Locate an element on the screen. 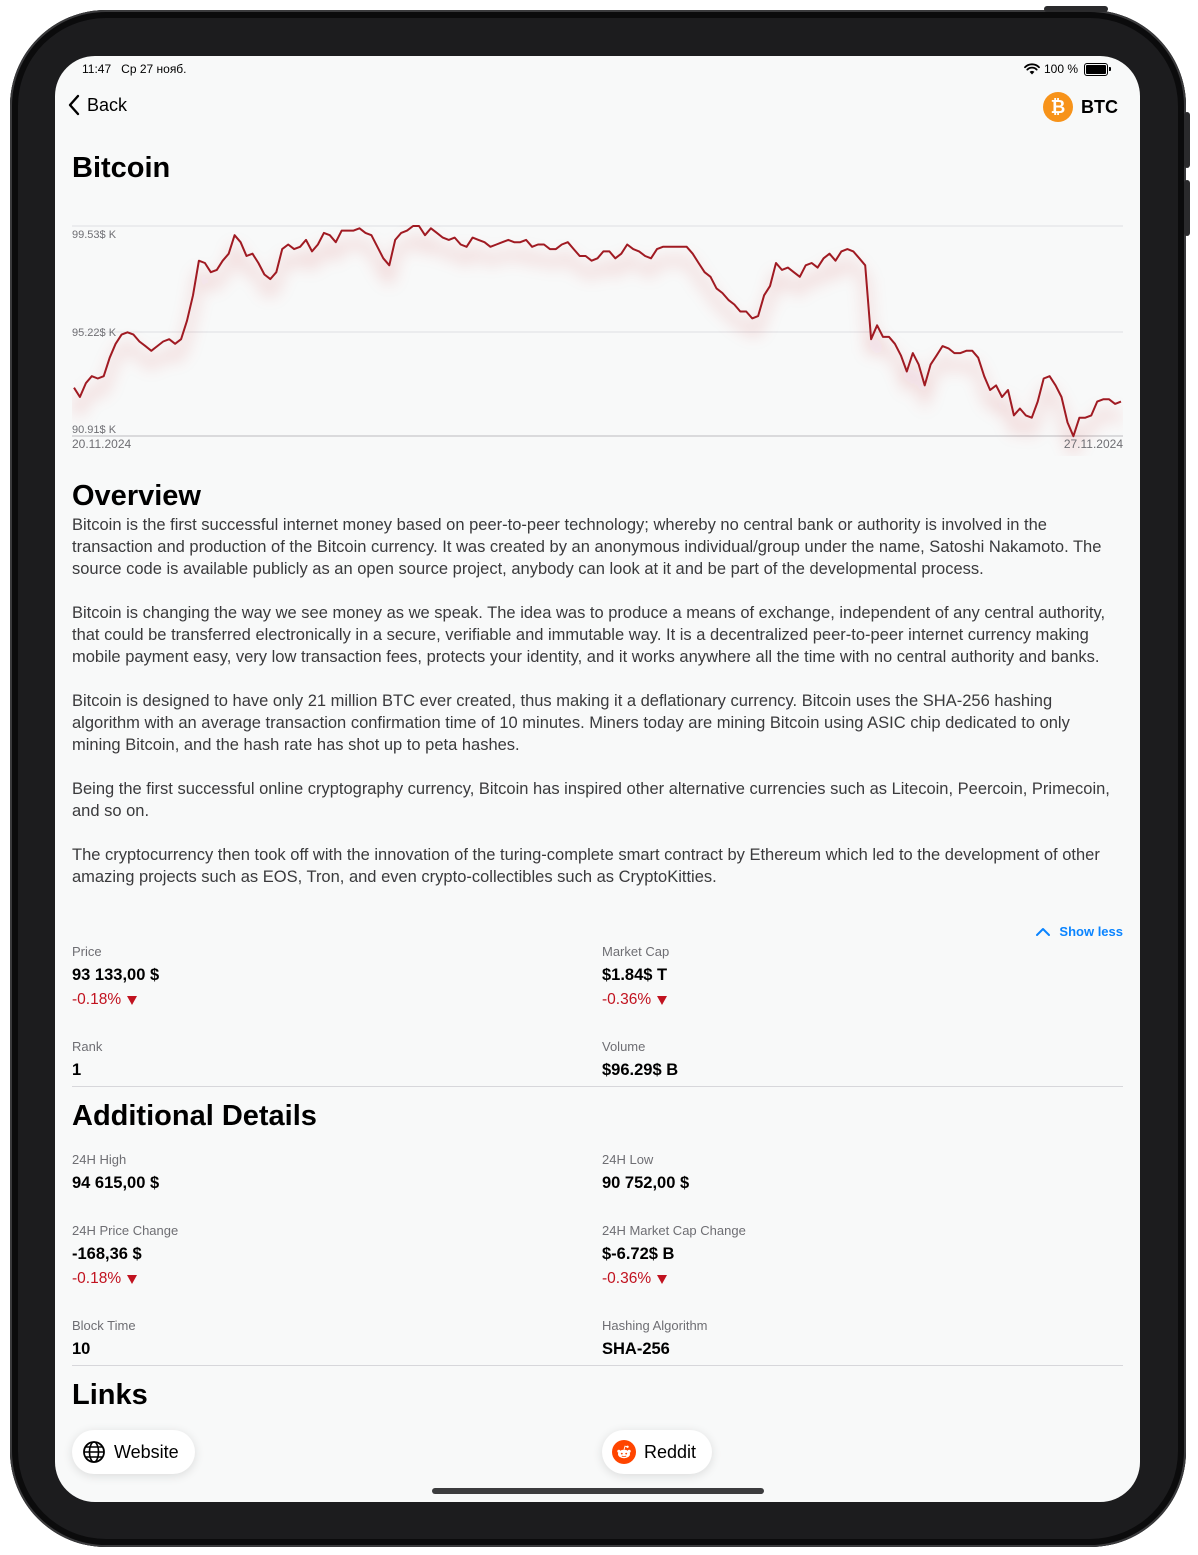 The height and width of the screenshot is (1555, 1198). status-time-date: 11:47 Ср 27 нояб. is located at coordinates (134, 69).